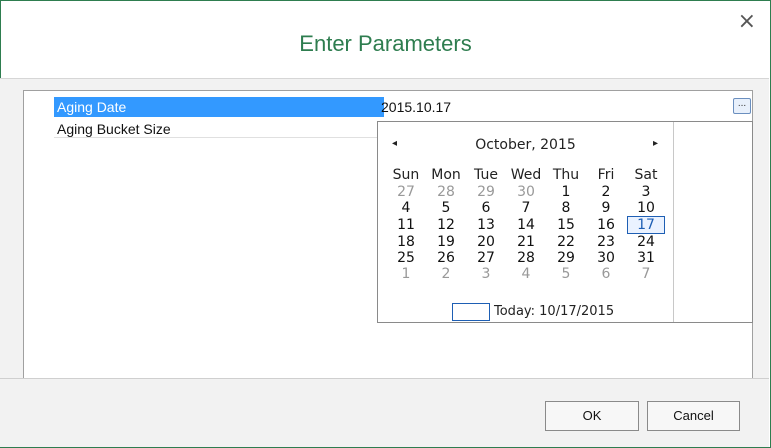 The width and height of the screenshot is (771, 448). Describe the element at coordinates (606, 175) in the screenshot. I see `weekday-label: Fri` at that location.